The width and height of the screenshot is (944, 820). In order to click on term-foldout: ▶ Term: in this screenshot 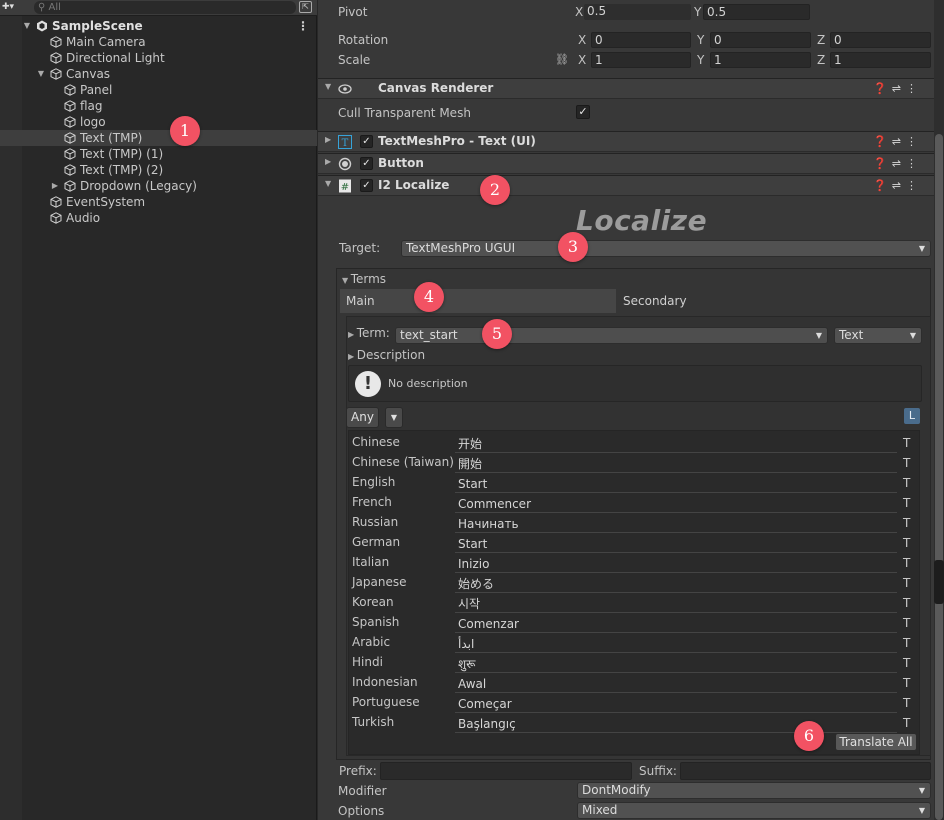, I will do `click(369, 333)`.